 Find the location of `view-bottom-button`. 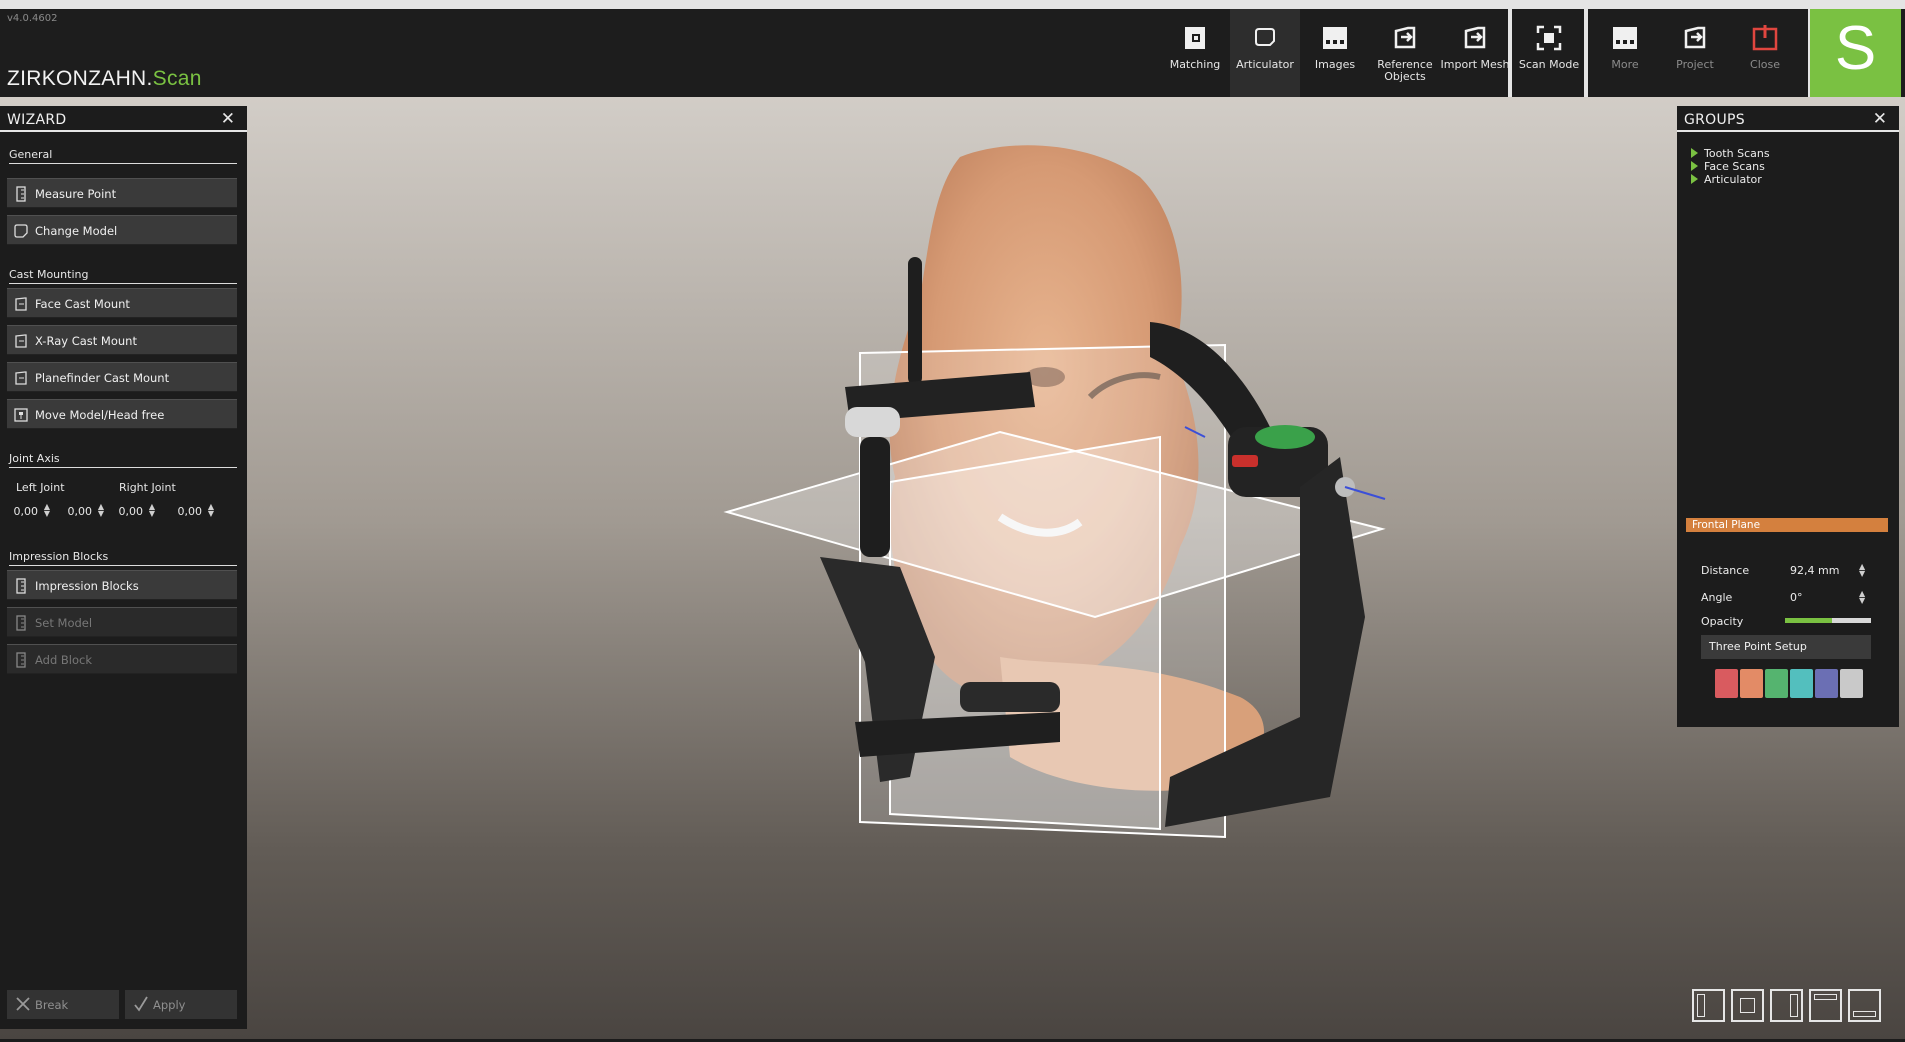

view-bottom-button is located at coordinates (1864, 1005).